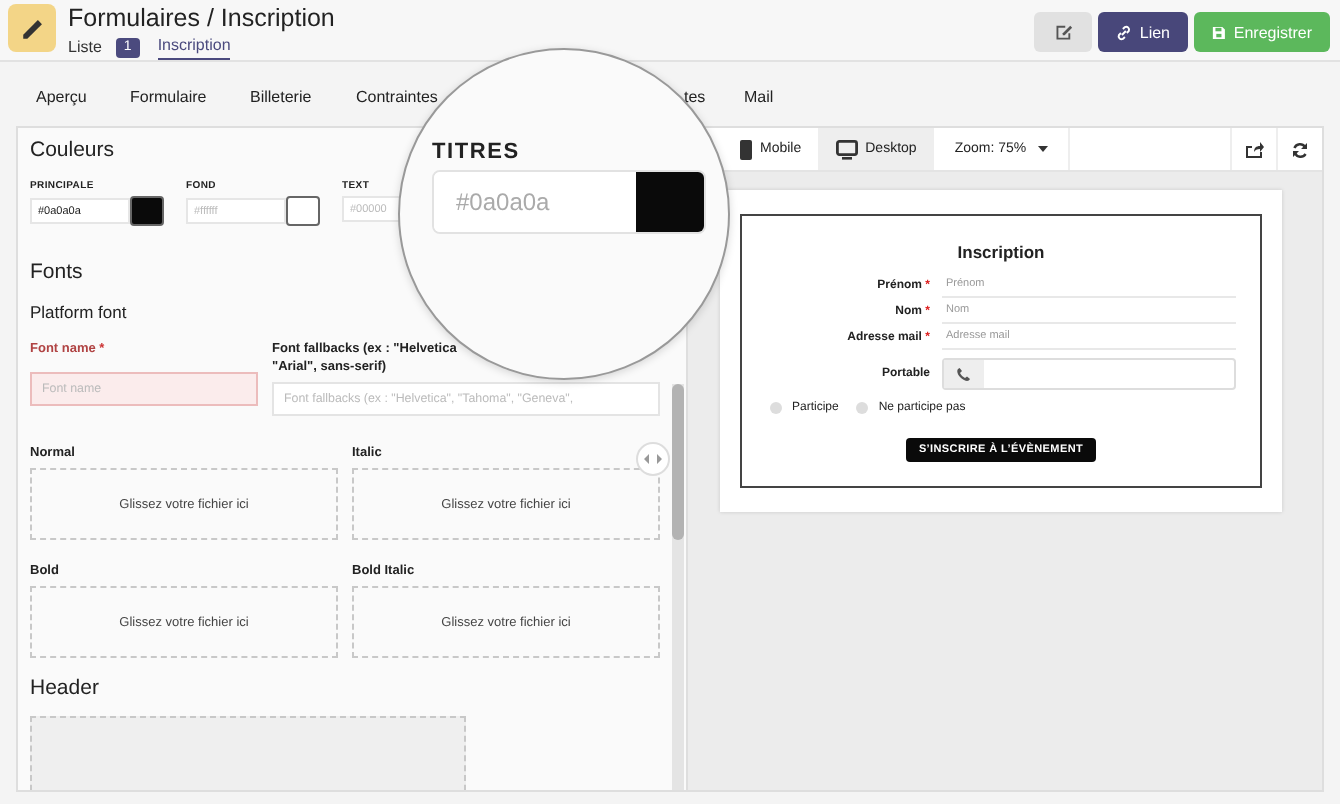 The height and width of the screenshot is (804, 1340). Describe the element at coordinates (32, 28) in the screenshot. I see `pencil-icon` at that location.